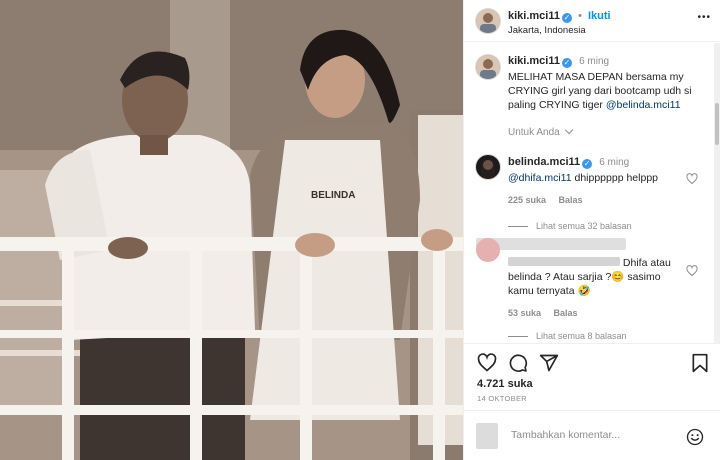 The image size is (720, 460). What do you see at coordinates (534, 132) in the screenshot?
I see `translate-label: Untuk Anda` at bounding box center [534, 132].